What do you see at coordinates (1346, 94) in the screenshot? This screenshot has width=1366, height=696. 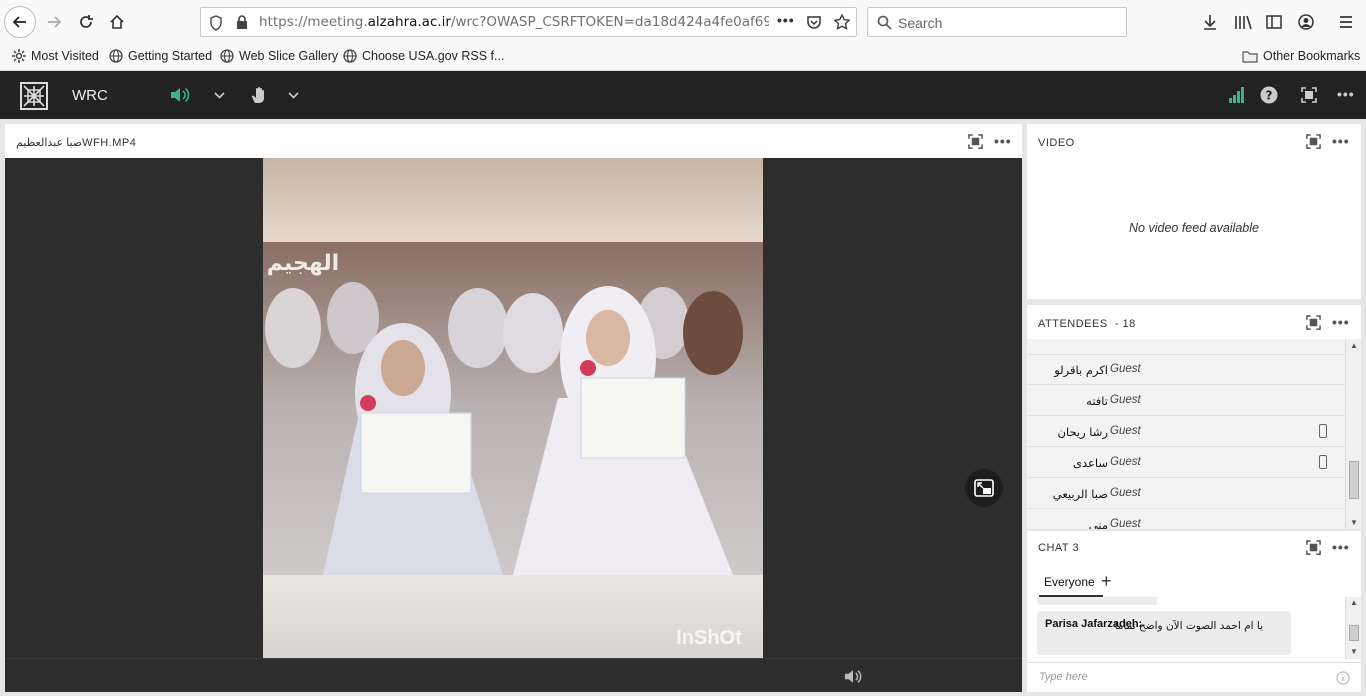 I see `more-options-icon: •••` at bounding box center [1346, 94].